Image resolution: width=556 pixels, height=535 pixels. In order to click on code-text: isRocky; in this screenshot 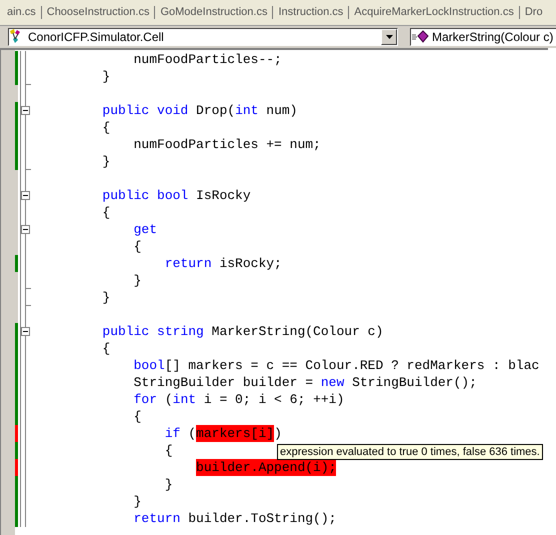, I will do `click(250, 263)`.